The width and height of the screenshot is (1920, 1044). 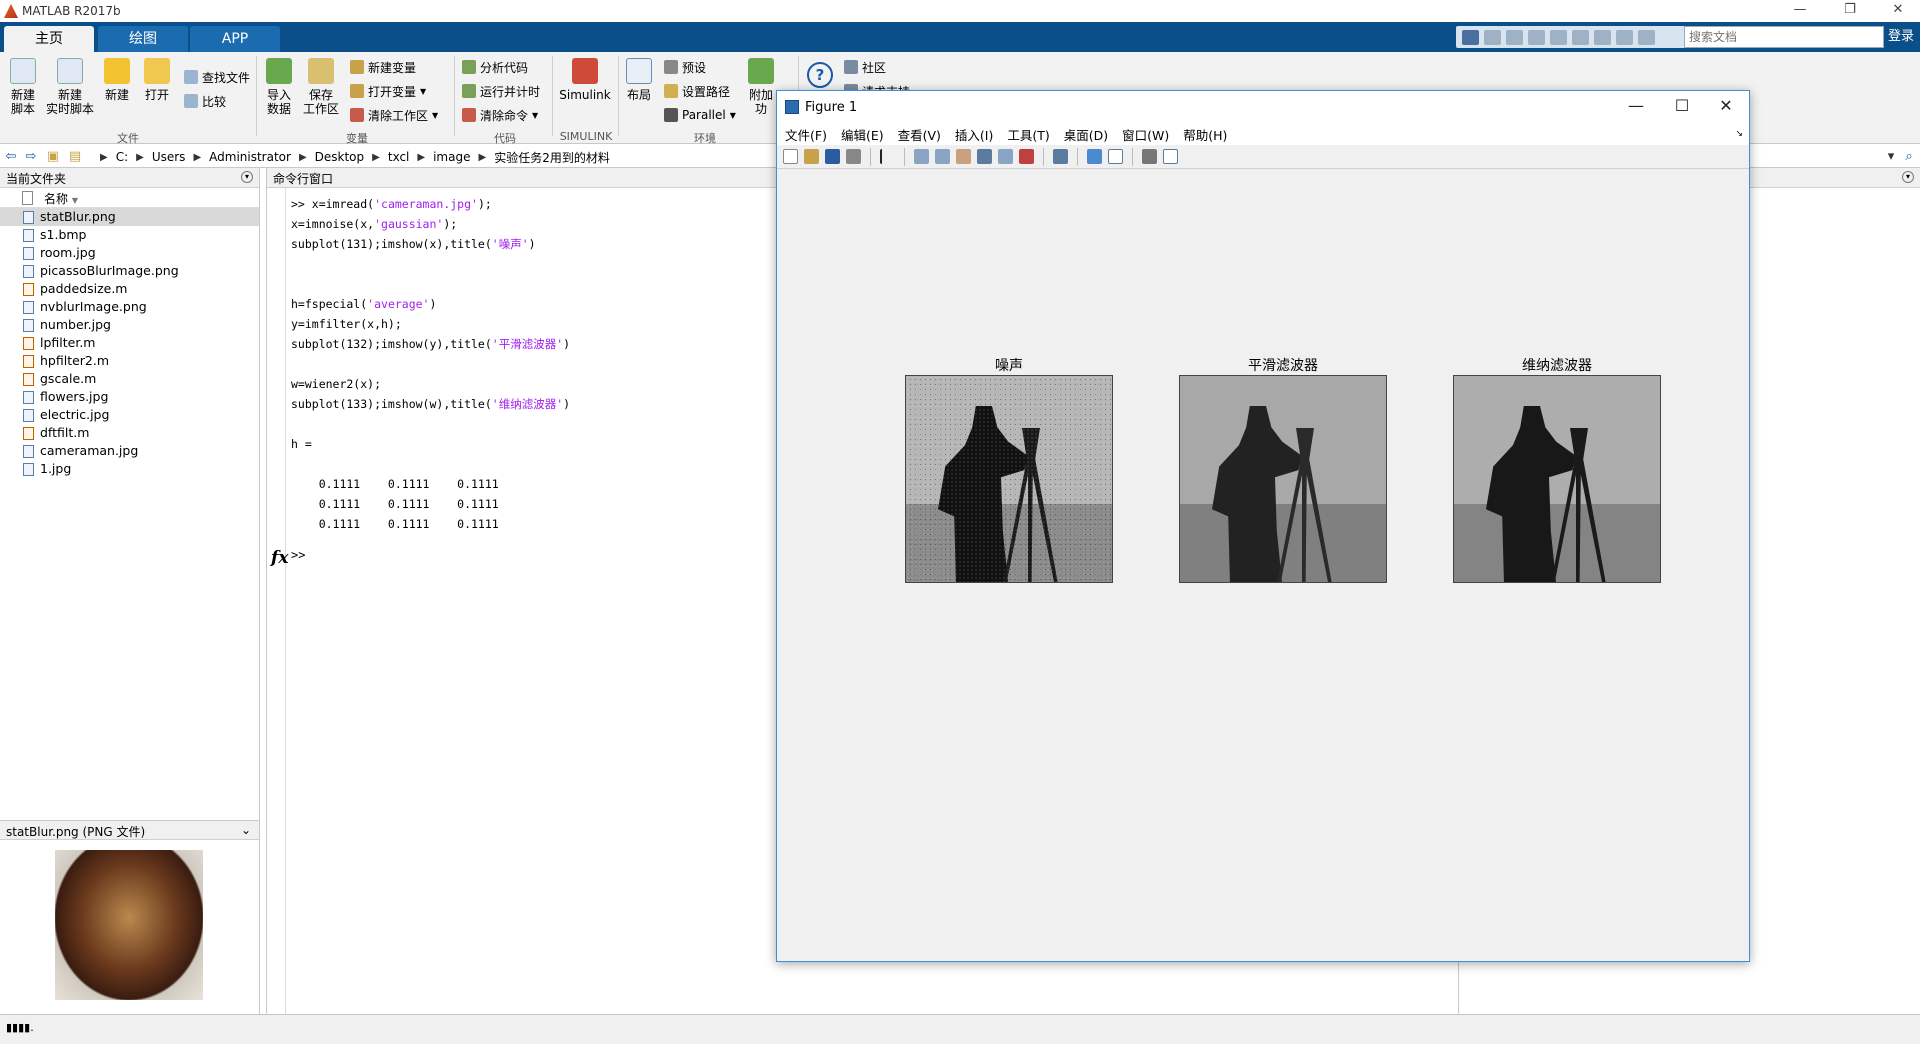 What do you see at coordinates (49, 39) in the screenshot?
I see `tab-home: 主页` at bounding box center [49, 39].